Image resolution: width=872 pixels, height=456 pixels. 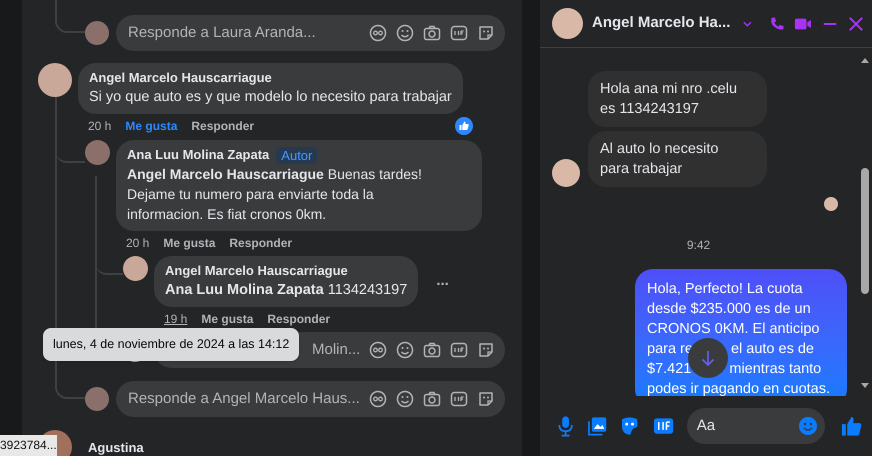 What do you see at coordinates (275, 194) in the screenshot?
I see `comment-text: Angel Marcelo Hauscarriague Buenas tardes! Dejame tu numero para enviarte toda la informacion. Es fiat cronos 0km.` at bounding box center [275, 194].